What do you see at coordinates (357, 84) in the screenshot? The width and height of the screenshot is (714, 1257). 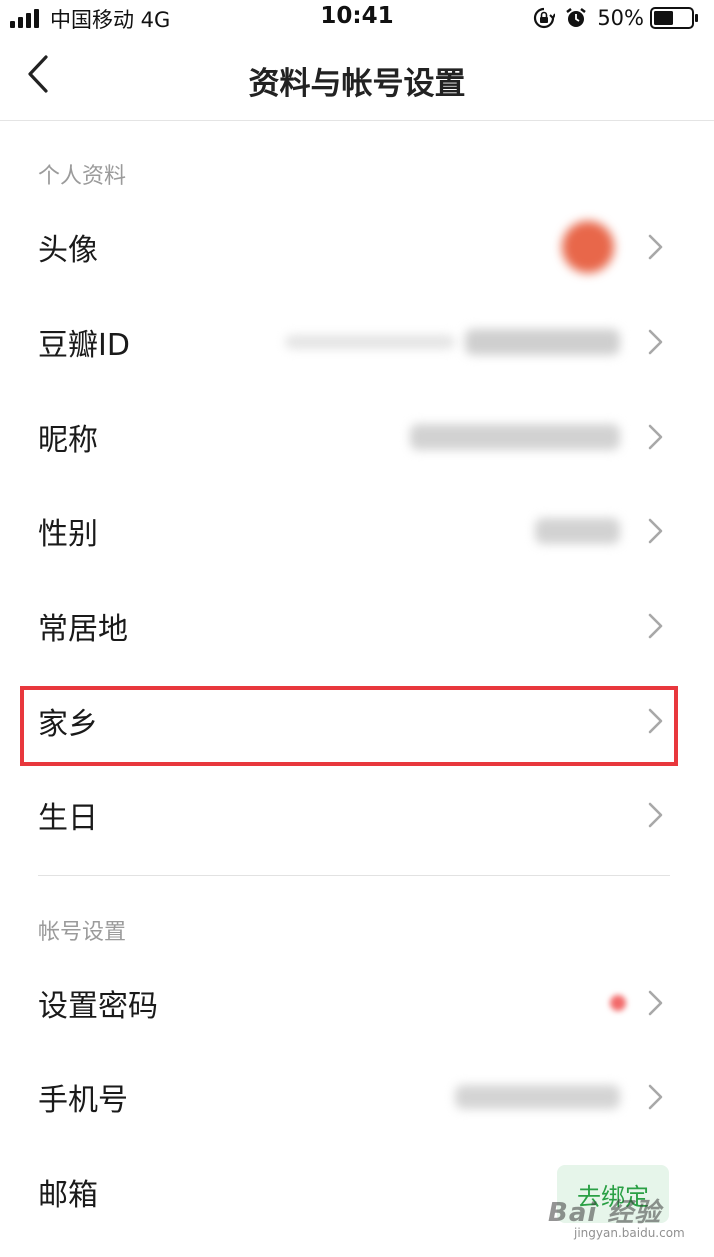 I see `page-title: 资料与帐号设置` at bounding box center [357, 84].